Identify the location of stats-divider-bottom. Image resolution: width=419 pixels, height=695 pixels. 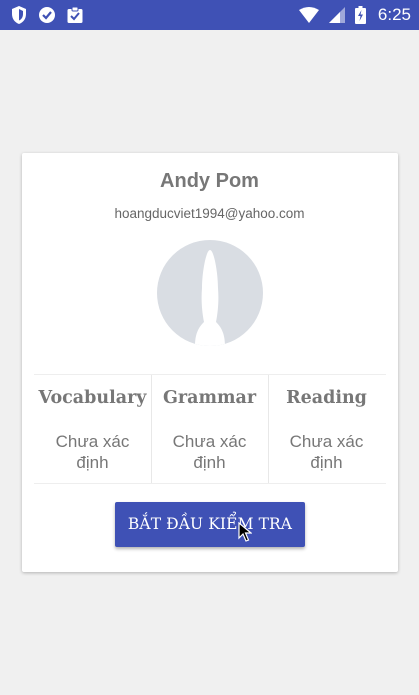
(210, 483).